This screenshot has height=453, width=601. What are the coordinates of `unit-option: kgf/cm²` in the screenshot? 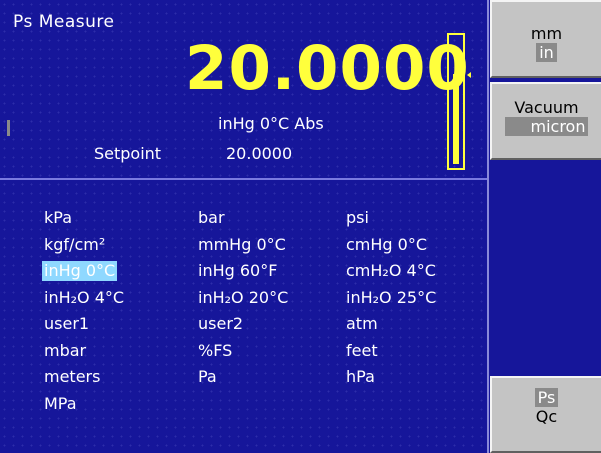 It's located at (74, 245).